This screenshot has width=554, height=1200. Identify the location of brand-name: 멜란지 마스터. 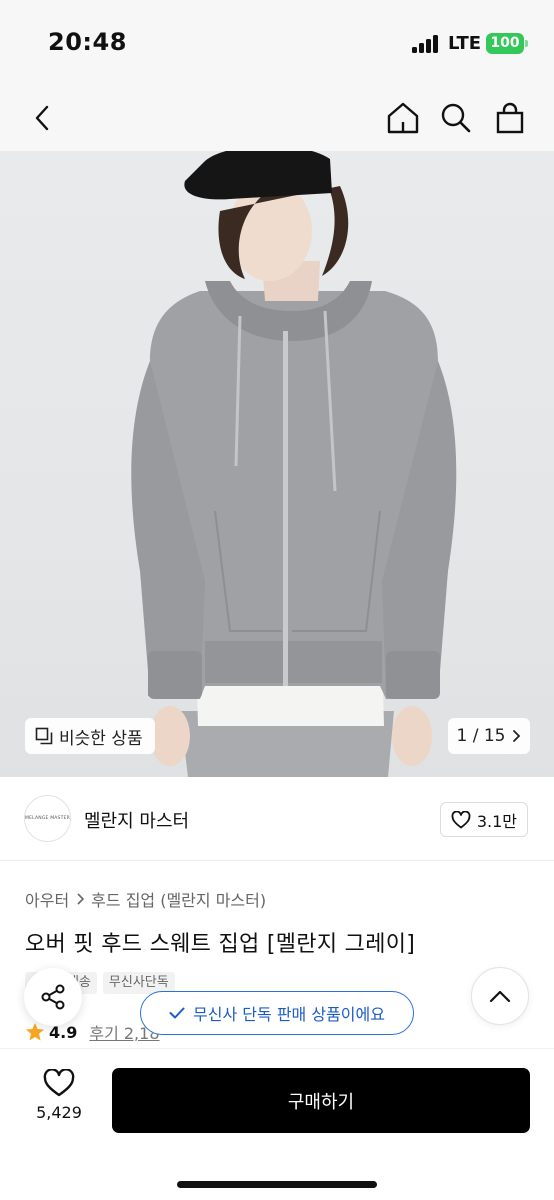
(136, 820).